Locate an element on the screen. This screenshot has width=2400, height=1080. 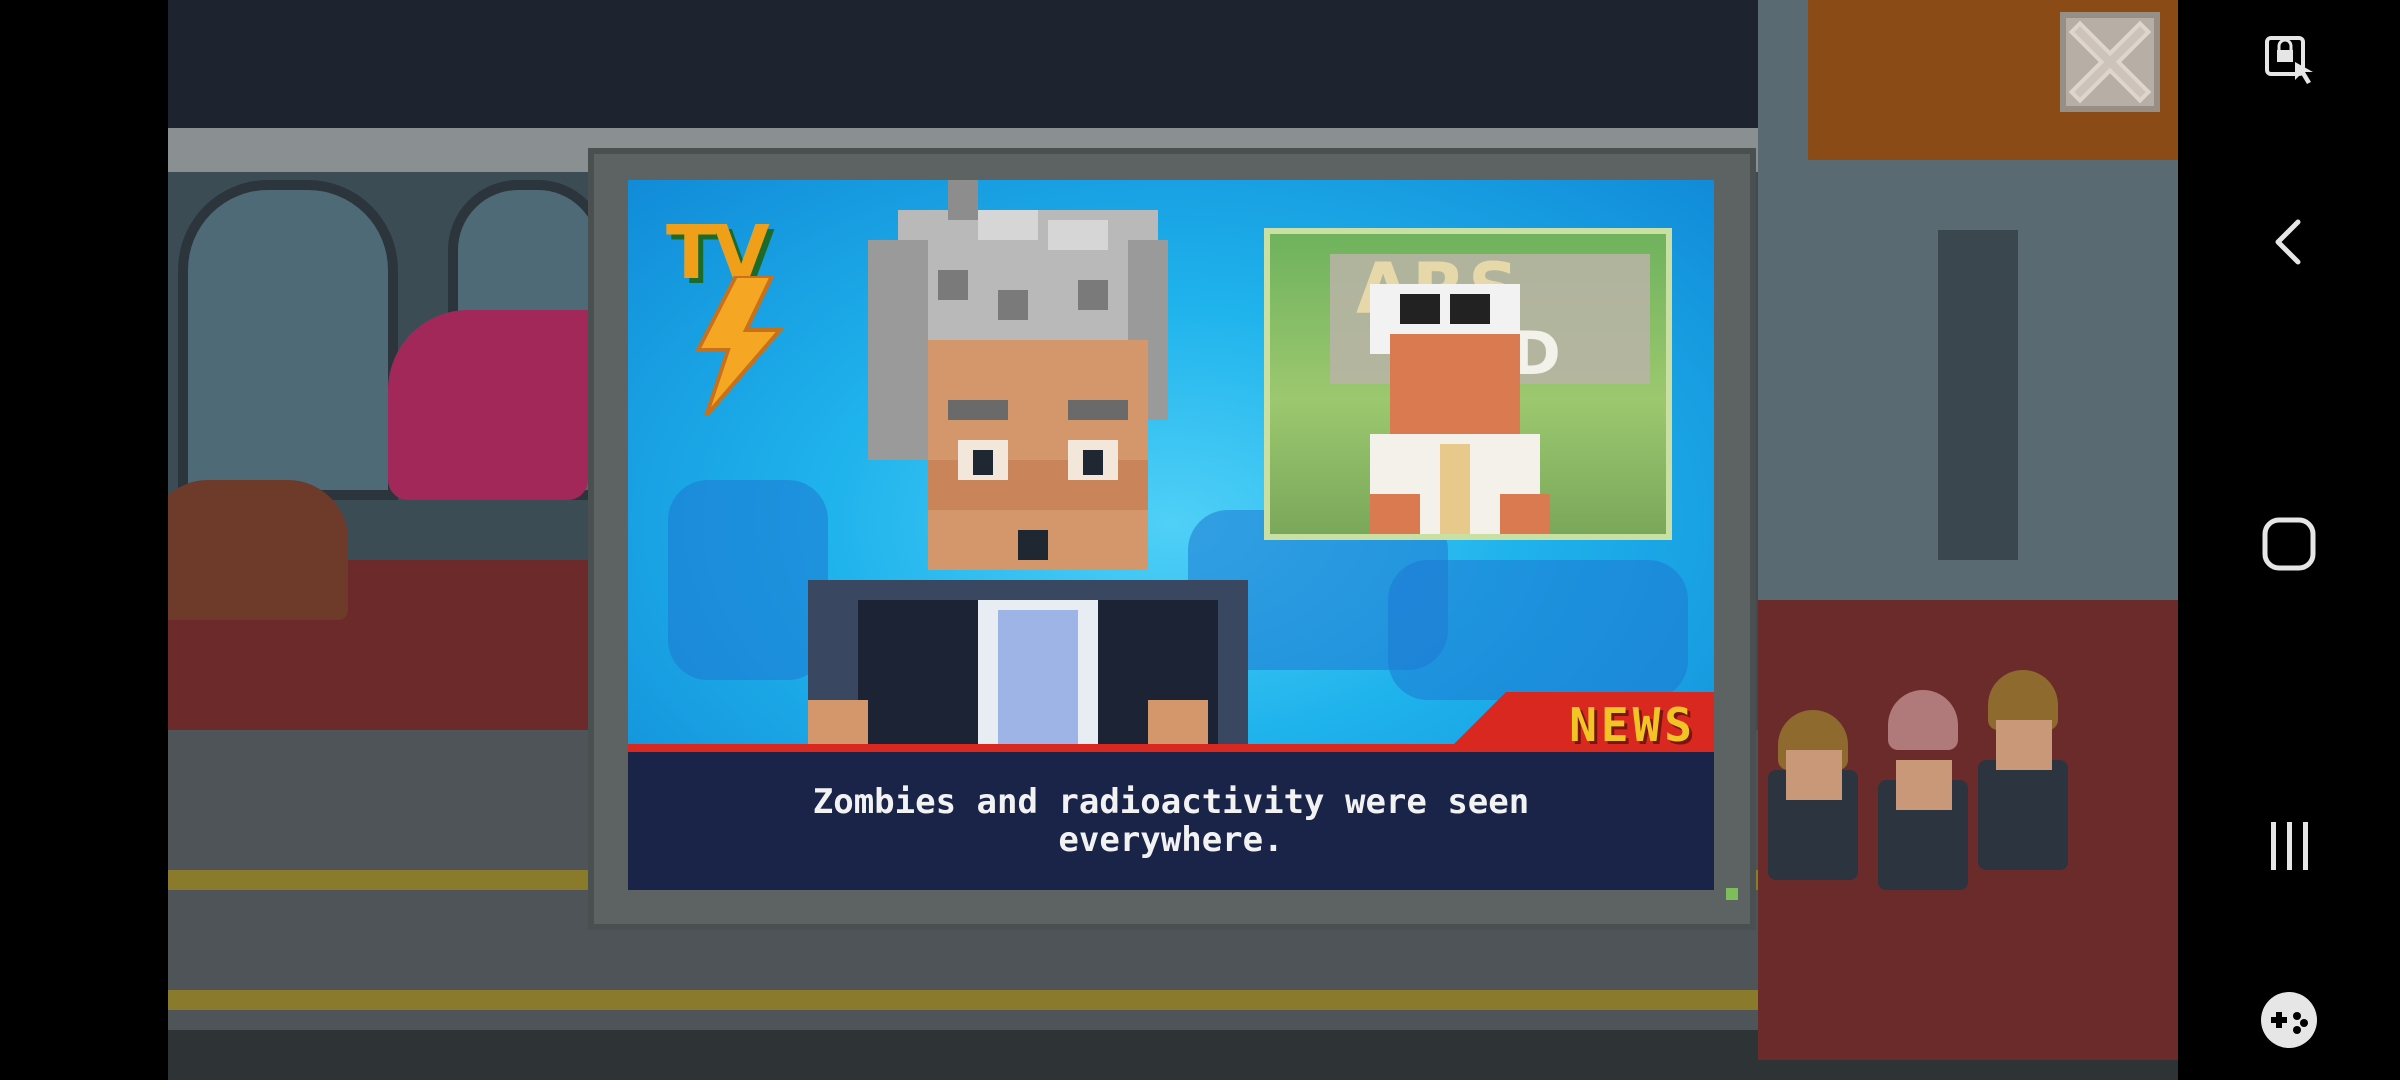
screen-touch-lock-icon is located at coordinates (2289, 60).